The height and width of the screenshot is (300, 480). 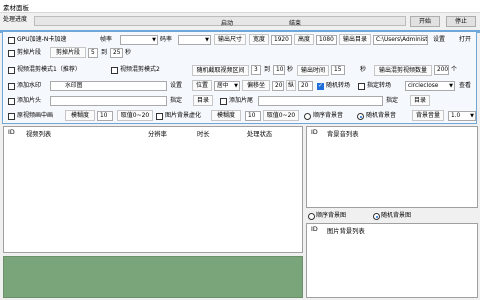 What do you see at coordinates (439, 40) in the screenshot?
I see `settings-link: 设置` at bounding box center [439, 40].